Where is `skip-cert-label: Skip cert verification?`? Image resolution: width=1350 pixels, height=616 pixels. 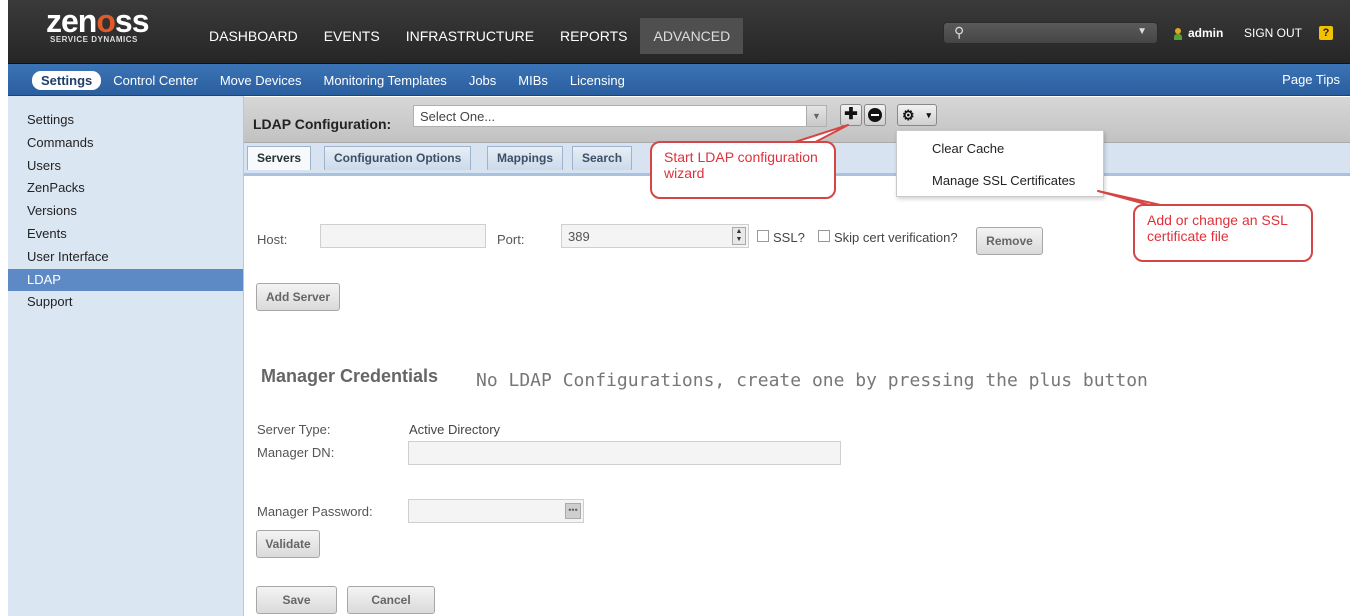 skip-cert-label: Skip cert verification? is located at coordinates (896, 237).